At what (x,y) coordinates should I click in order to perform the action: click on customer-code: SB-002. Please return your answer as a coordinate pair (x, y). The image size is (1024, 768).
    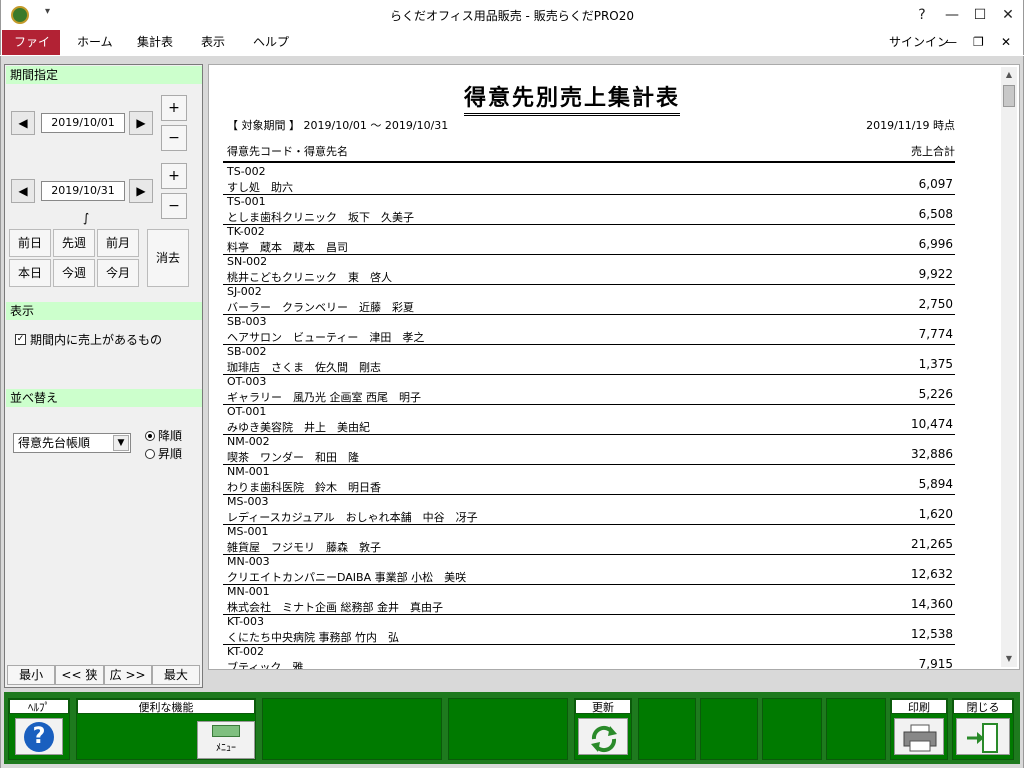
    Looking at the image, I should click on (247, 351).